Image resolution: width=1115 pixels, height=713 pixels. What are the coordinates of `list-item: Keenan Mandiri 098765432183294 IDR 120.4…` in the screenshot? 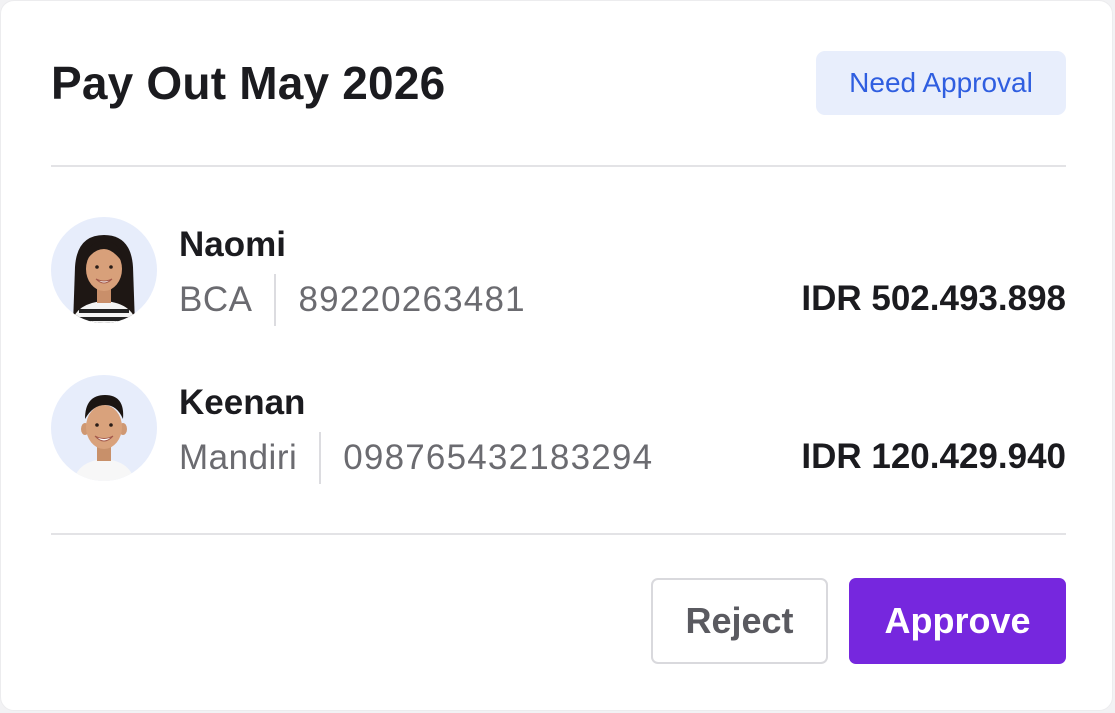 It's located at (558, 429).